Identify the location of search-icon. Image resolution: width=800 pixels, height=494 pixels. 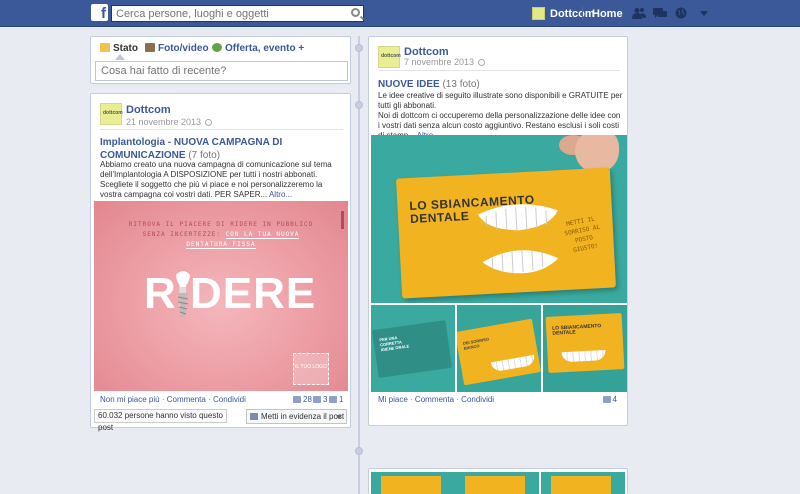
(355, 12).